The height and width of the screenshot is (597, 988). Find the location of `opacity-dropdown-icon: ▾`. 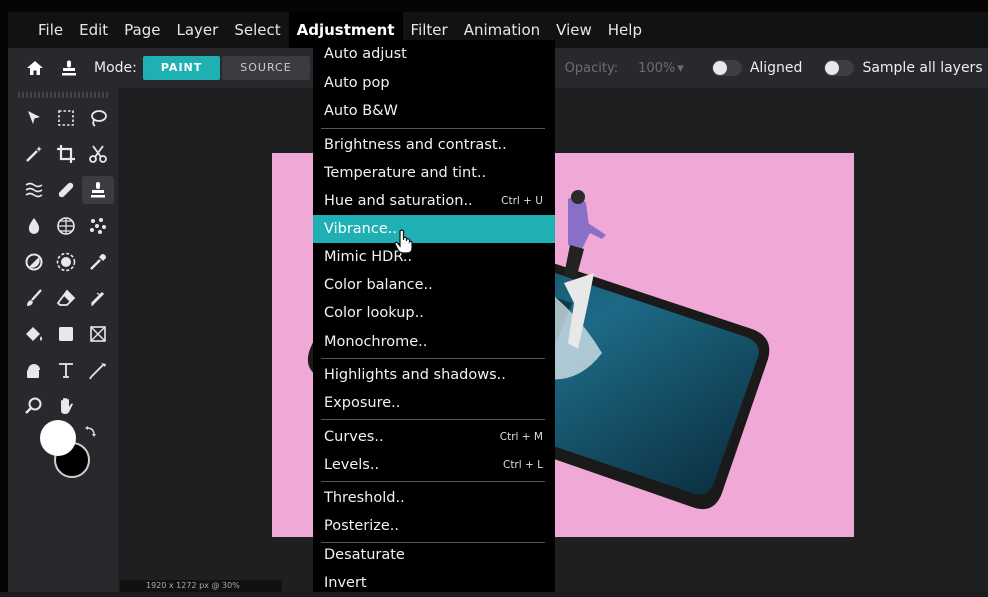

opacity-dropdown-icon: ▾ is located at coordinates (680, 68).